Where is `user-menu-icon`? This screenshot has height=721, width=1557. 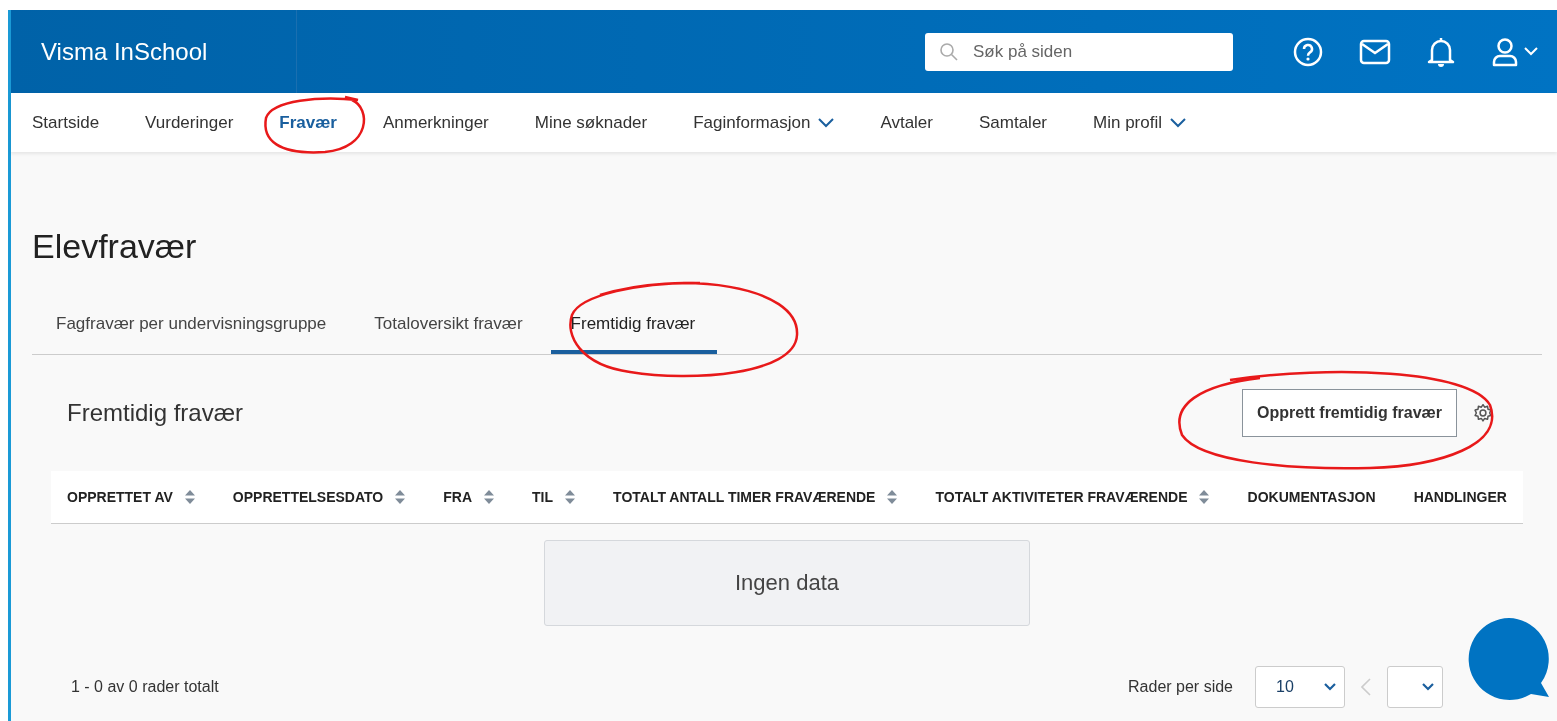
user-menu-icon is located at coordinates (1515, 51).